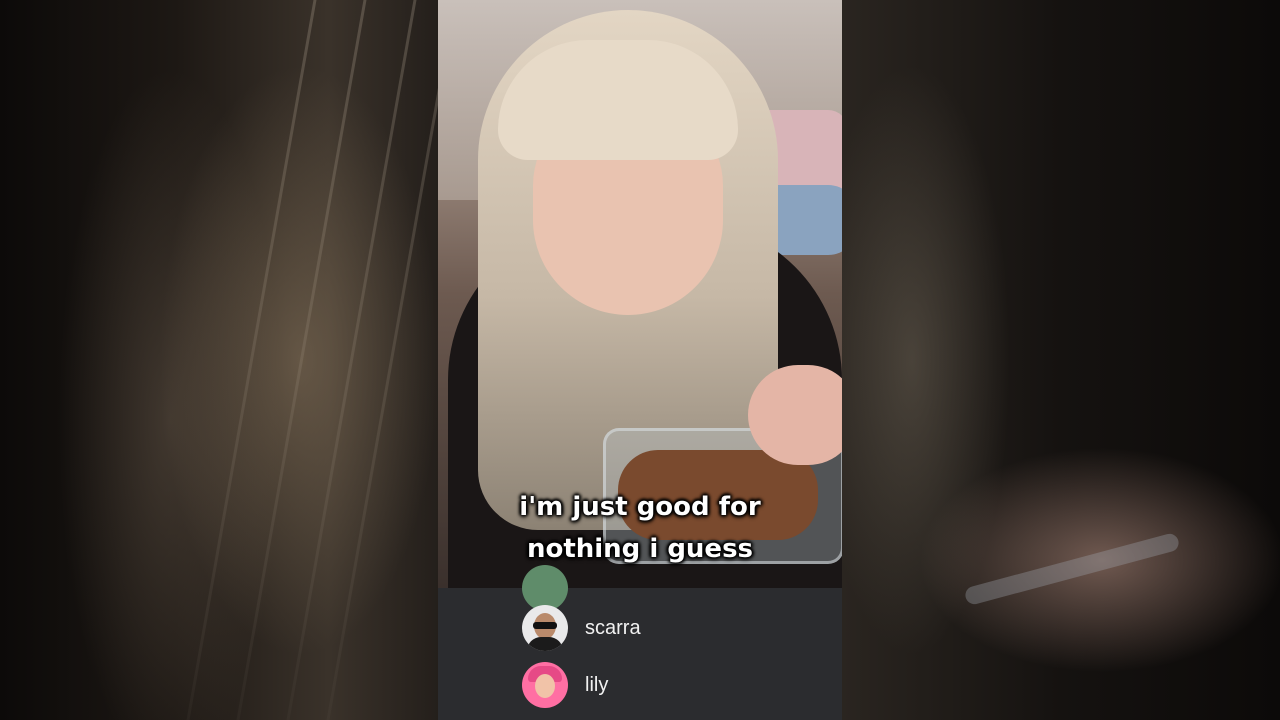 The image size is (1280, 720). Describe the element at coordinates (581, 628) in the screenshot. I see `member-row: scarra` at that location.